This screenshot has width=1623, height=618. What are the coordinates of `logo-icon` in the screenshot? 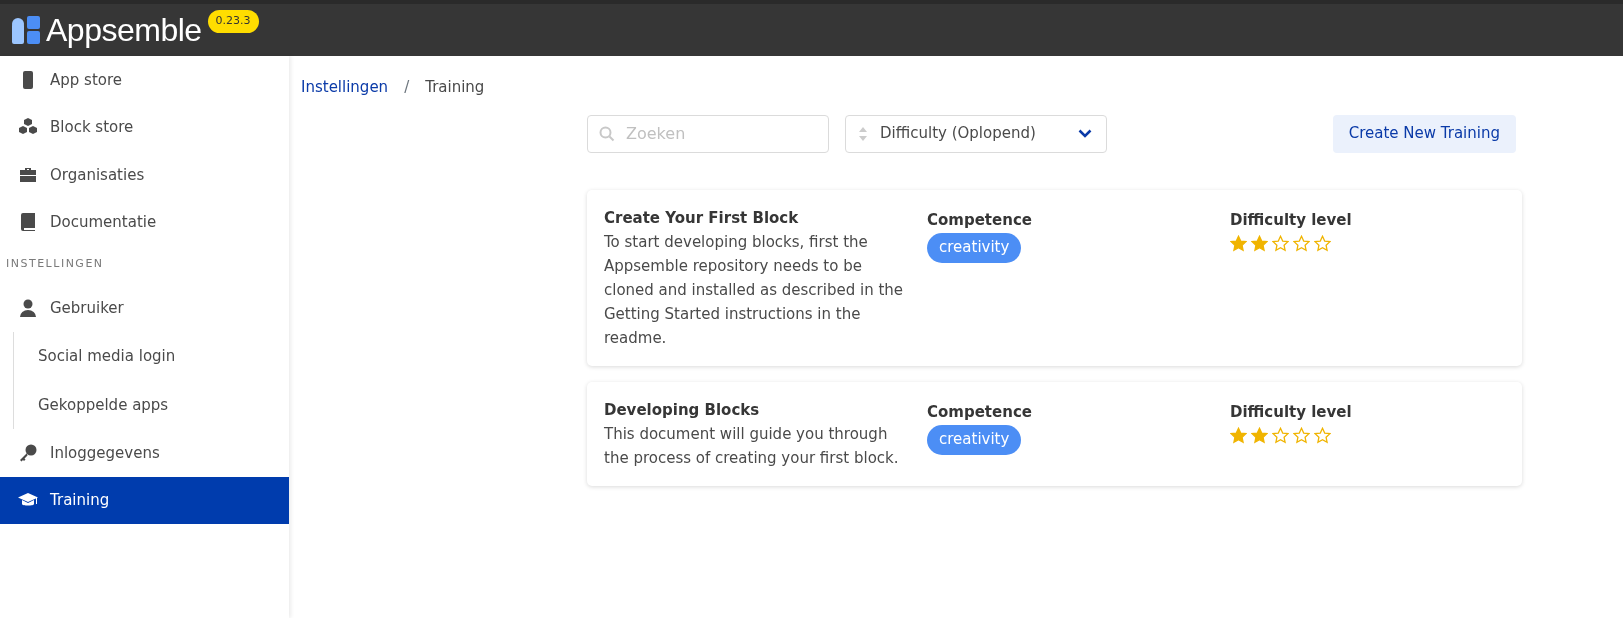 It's located at (26, 30).